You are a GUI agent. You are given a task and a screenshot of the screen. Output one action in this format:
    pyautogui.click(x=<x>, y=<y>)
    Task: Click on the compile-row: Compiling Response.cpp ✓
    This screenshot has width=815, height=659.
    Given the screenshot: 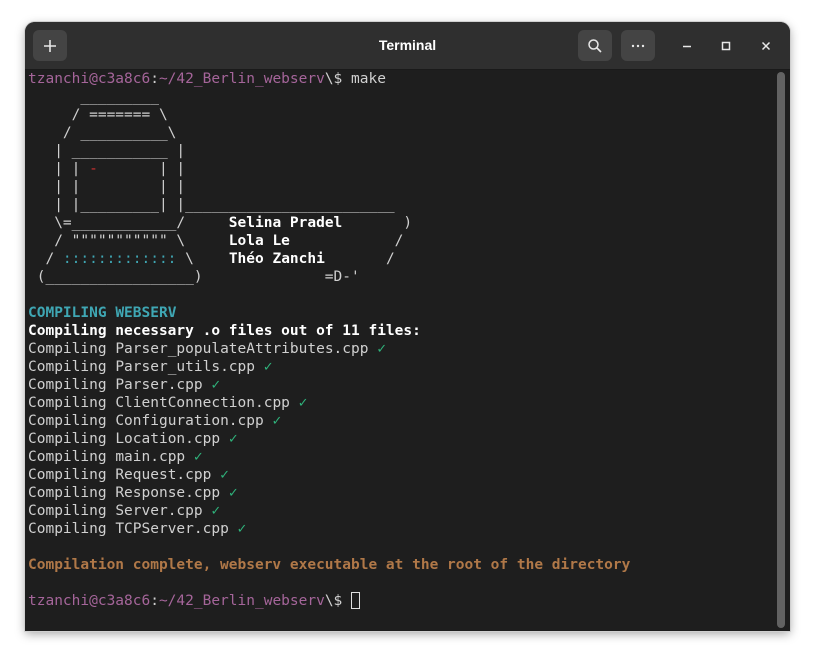 What is the action you would take?
    pyautogui.click(x=133, y=493)
    